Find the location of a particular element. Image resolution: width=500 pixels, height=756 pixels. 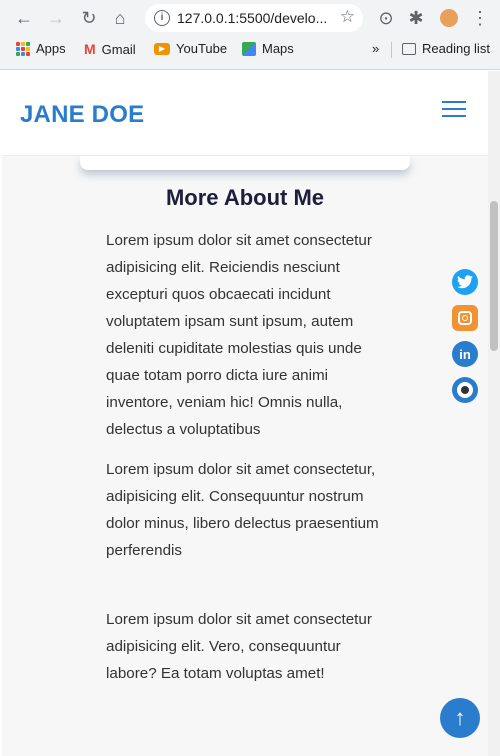

arrow-up-icon: ↑ is located at coordinates (460, 717).